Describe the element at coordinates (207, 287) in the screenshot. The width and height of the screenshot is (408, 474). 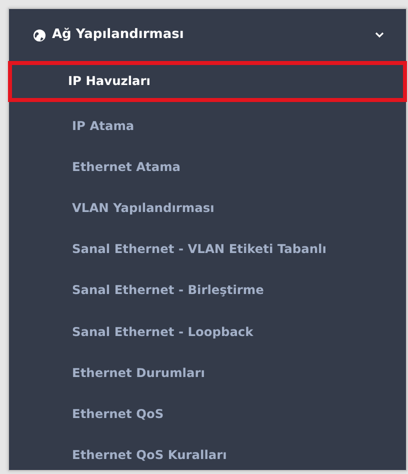
I see `menu-item: Sanal Ethernet - Birleştirme` at that location.